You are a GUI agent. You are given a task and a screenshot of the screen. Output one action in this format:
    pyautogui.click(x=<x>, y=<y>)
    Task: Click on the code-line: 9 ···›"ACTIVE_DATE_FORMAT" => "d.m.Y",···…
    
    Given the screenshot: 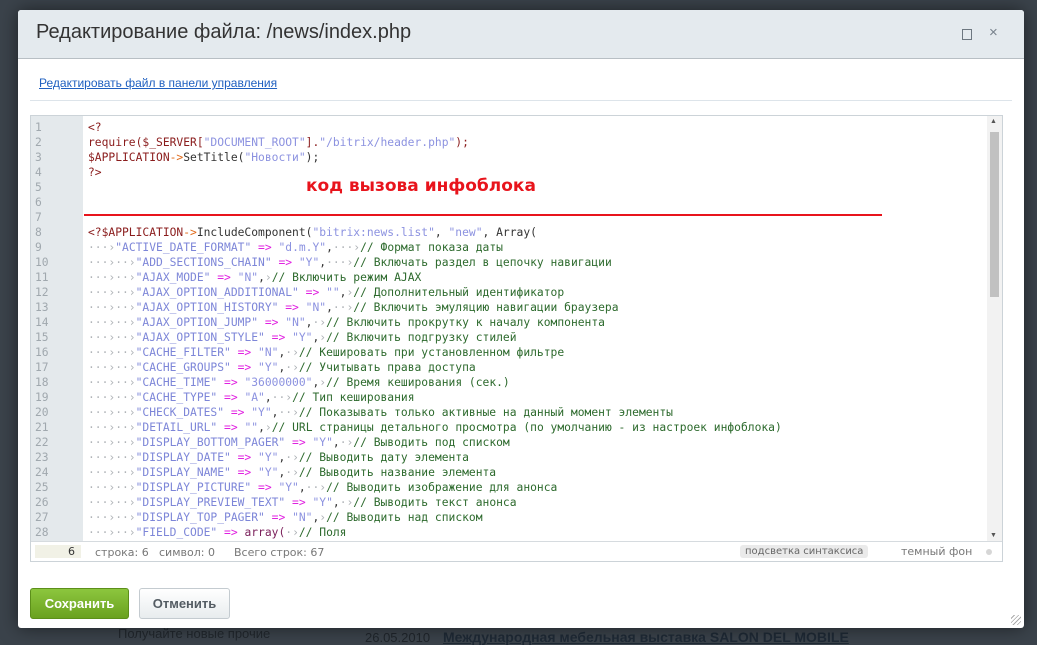 What is the action you would take?
    pyautogui.click(x=508, y=247)
    